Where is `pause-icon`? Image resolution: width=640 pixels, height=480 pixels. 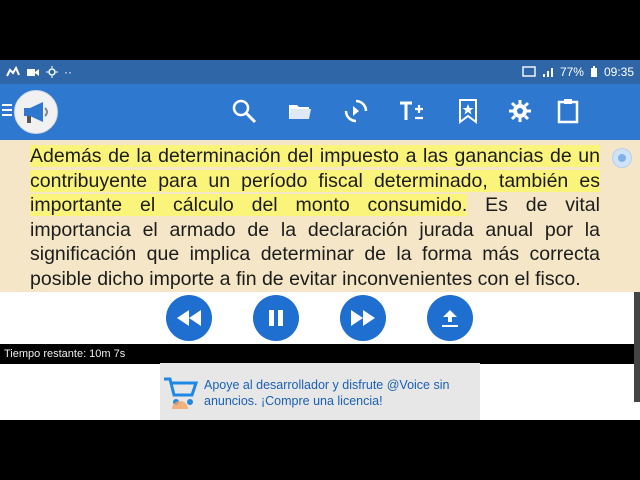
pause-icon is located at coordinates (276, 318).